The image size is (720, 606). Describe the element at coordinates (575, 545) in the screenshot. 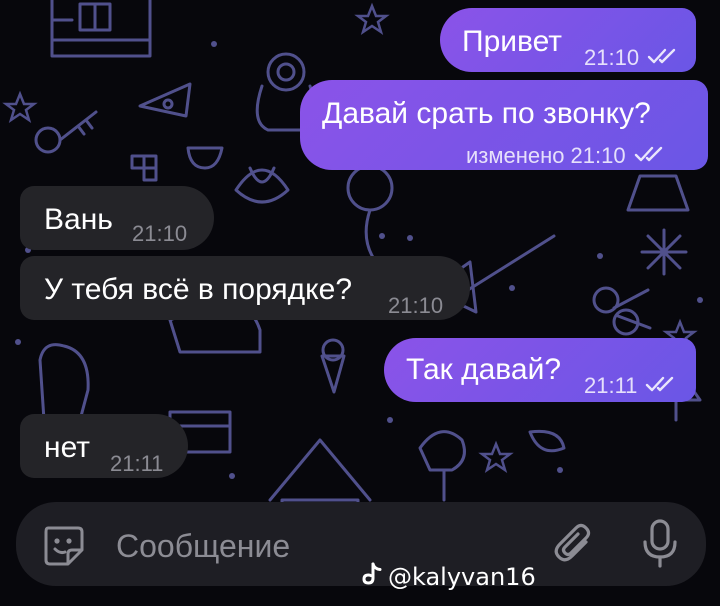

I see `paperclip-icon` at that location.